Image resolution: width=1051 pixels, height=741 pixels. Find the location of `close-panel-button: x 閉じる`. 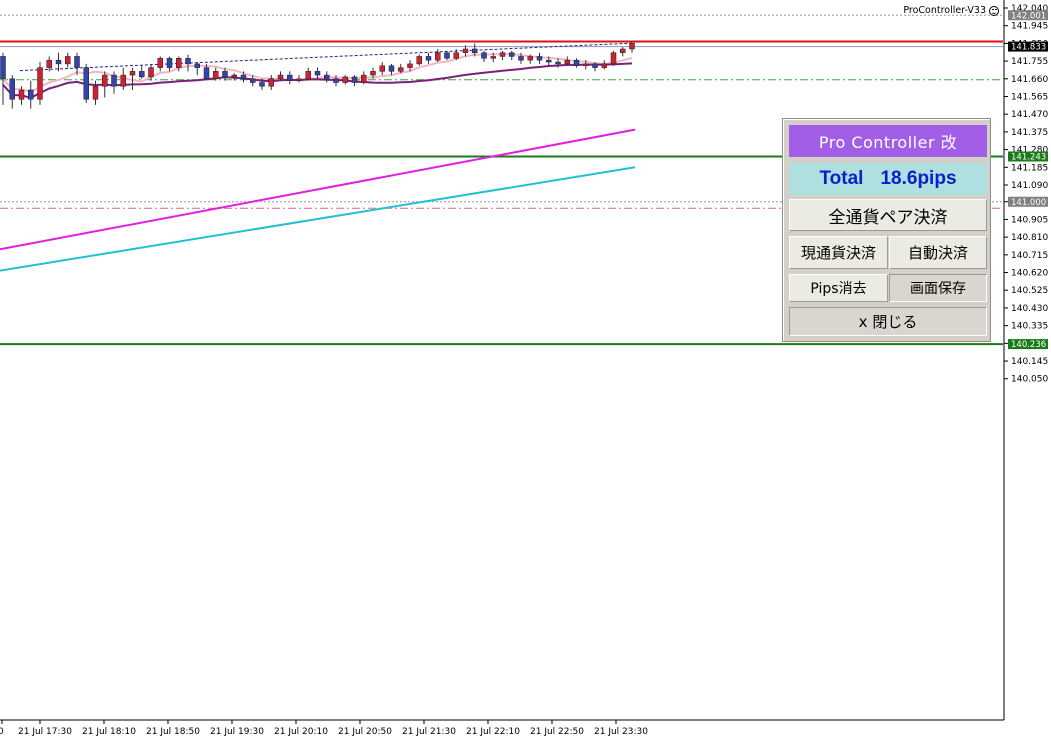

close-panel-button: x 閉じる is located at coordinates (888, 321).